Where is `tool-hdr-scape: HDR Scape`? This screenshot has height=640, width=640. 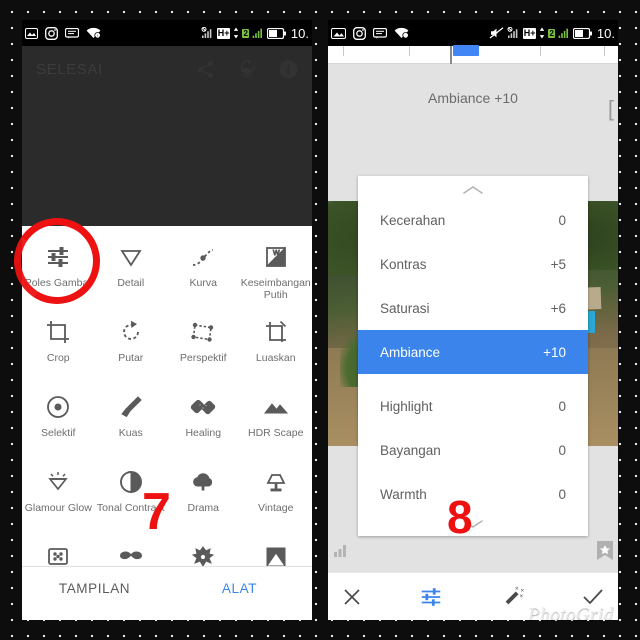
tool-hdr-scape: HDR Scape is located at coordinates (276, 423).